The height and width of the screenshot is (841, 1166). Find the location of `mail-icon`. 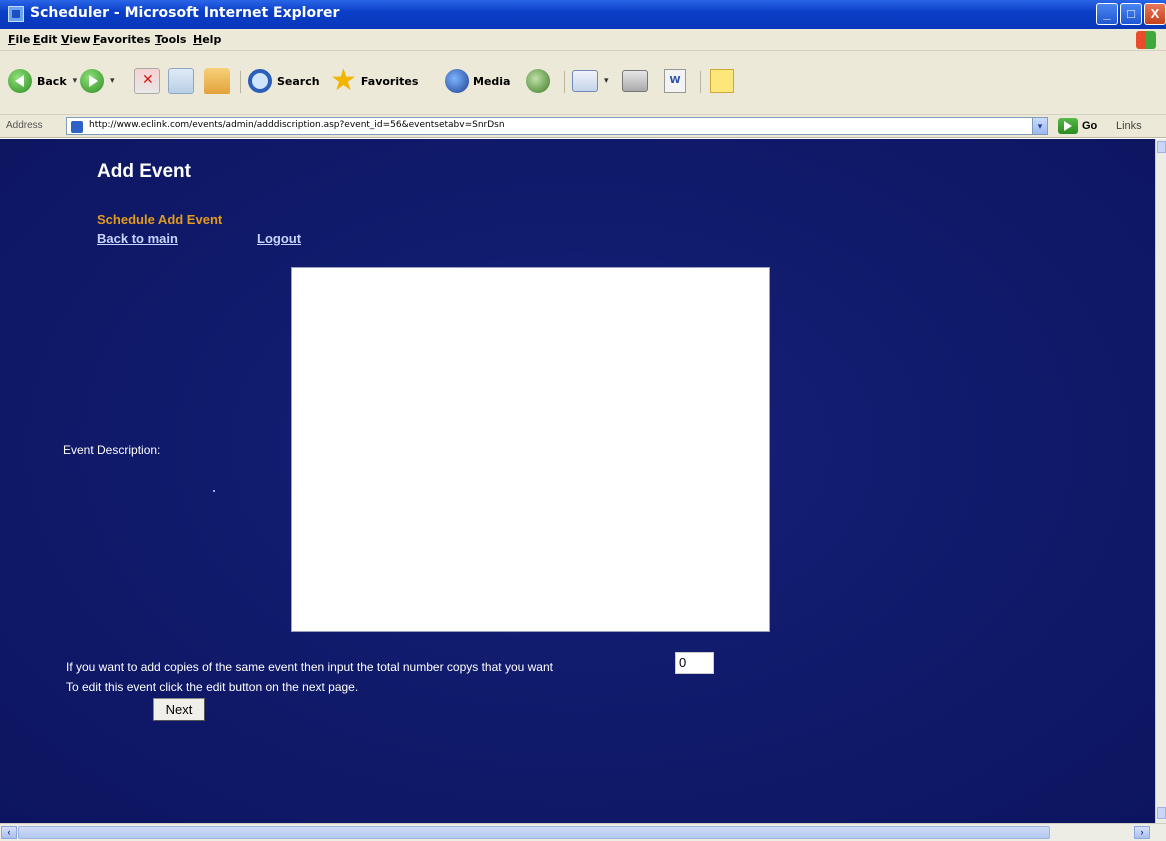

mail-icon is located at coordinates (585, 81).